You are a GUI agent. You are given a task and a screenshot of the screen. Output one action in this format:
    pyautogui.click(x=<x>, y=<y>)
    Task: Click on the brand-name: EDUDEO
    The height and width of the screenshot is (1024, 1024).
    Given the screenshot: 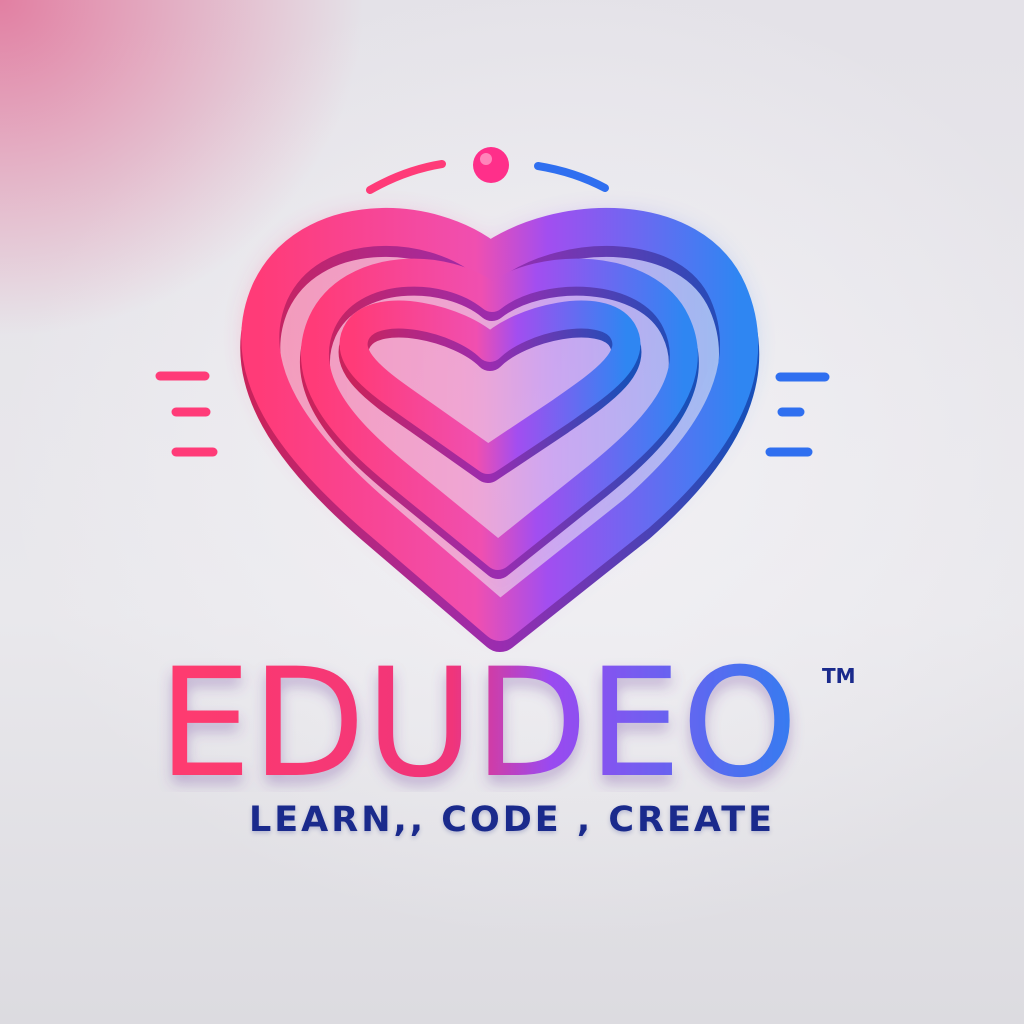 What is the action you would take?
    pyautogui.click(x=478, y=714)
    